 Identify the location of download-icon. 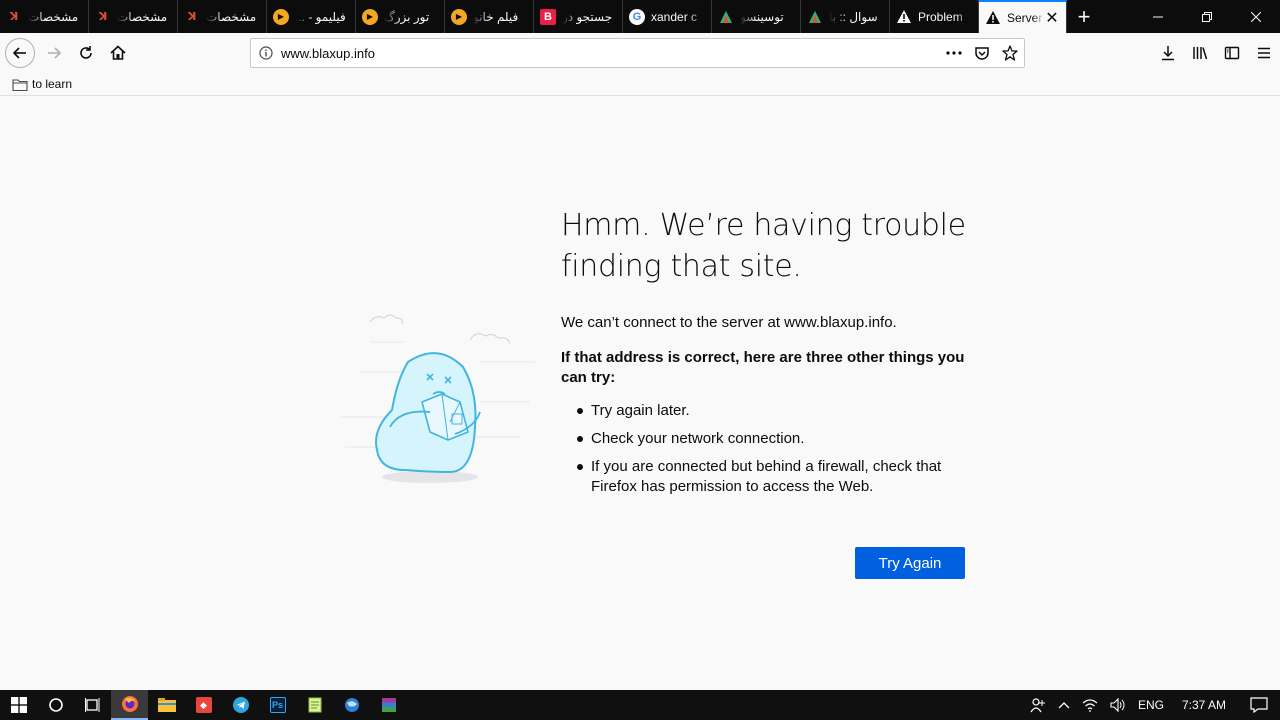
(1168, 53).